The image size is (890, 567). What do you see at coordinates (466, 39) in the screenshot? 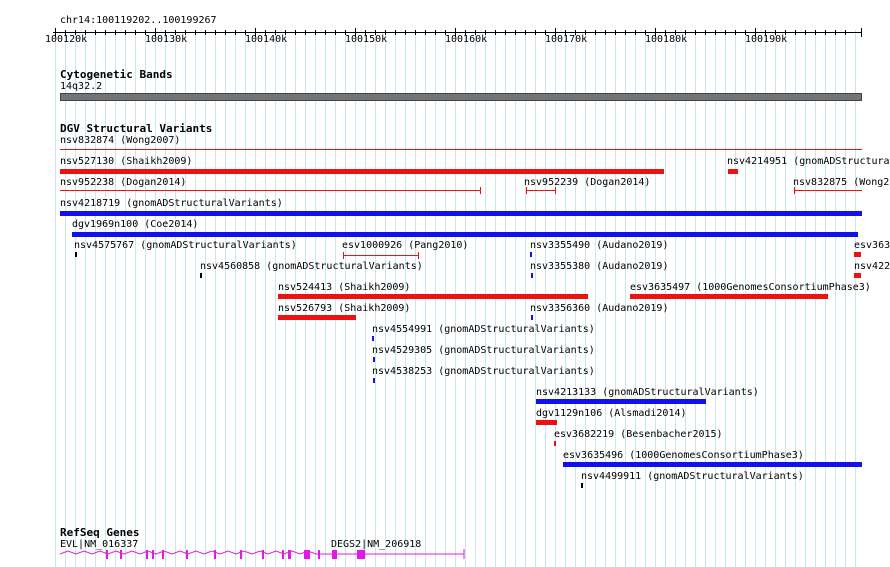
I see `ruler-label: 100160k` at bounding box center [466, 39].